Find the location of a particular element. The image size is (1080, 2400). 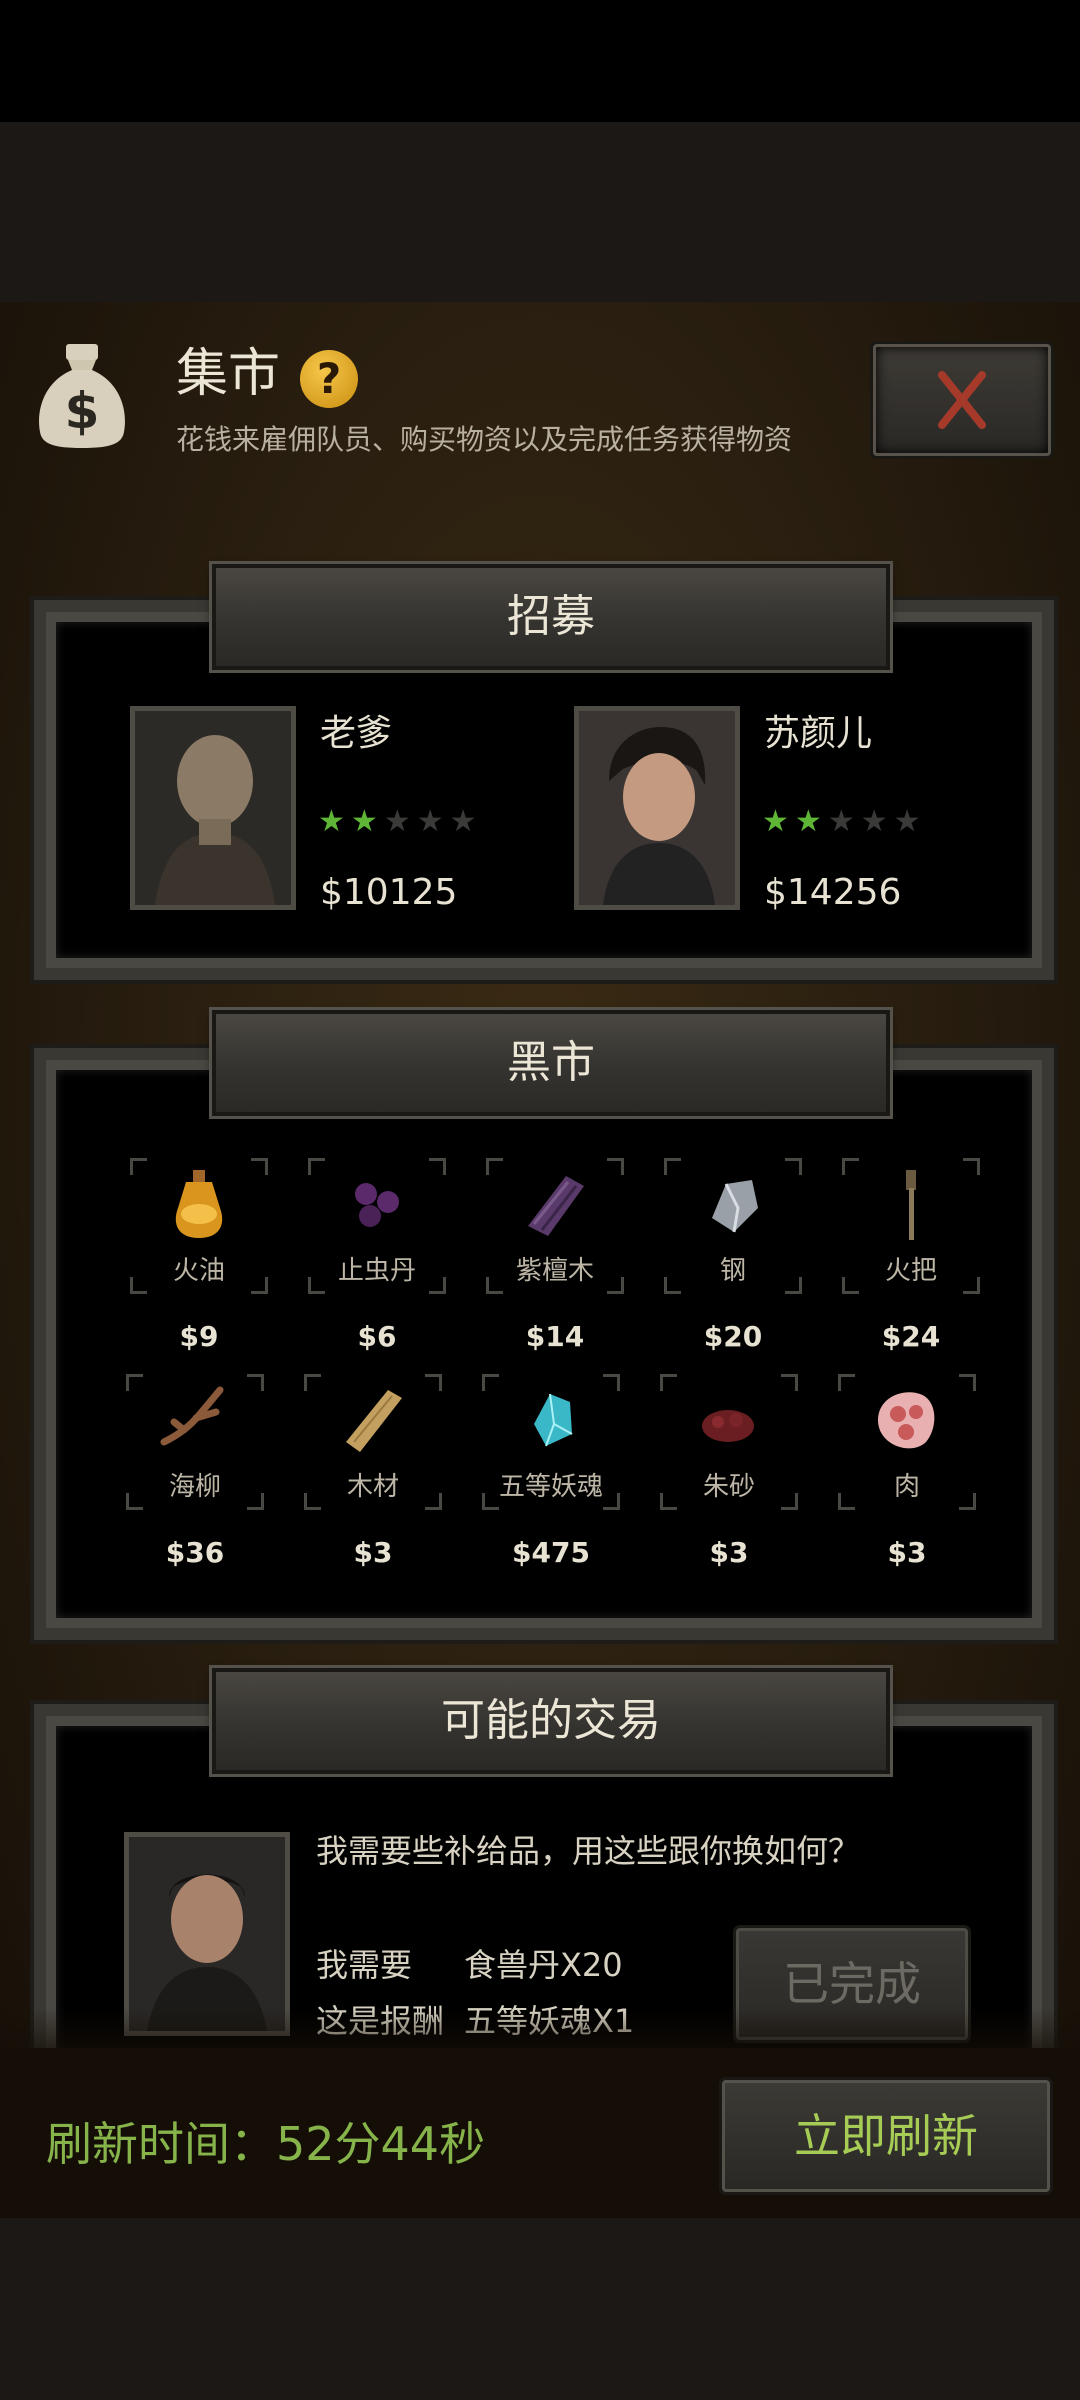

market-item-rosewood: 紫檀木 is located at coordinates (555, 1226).